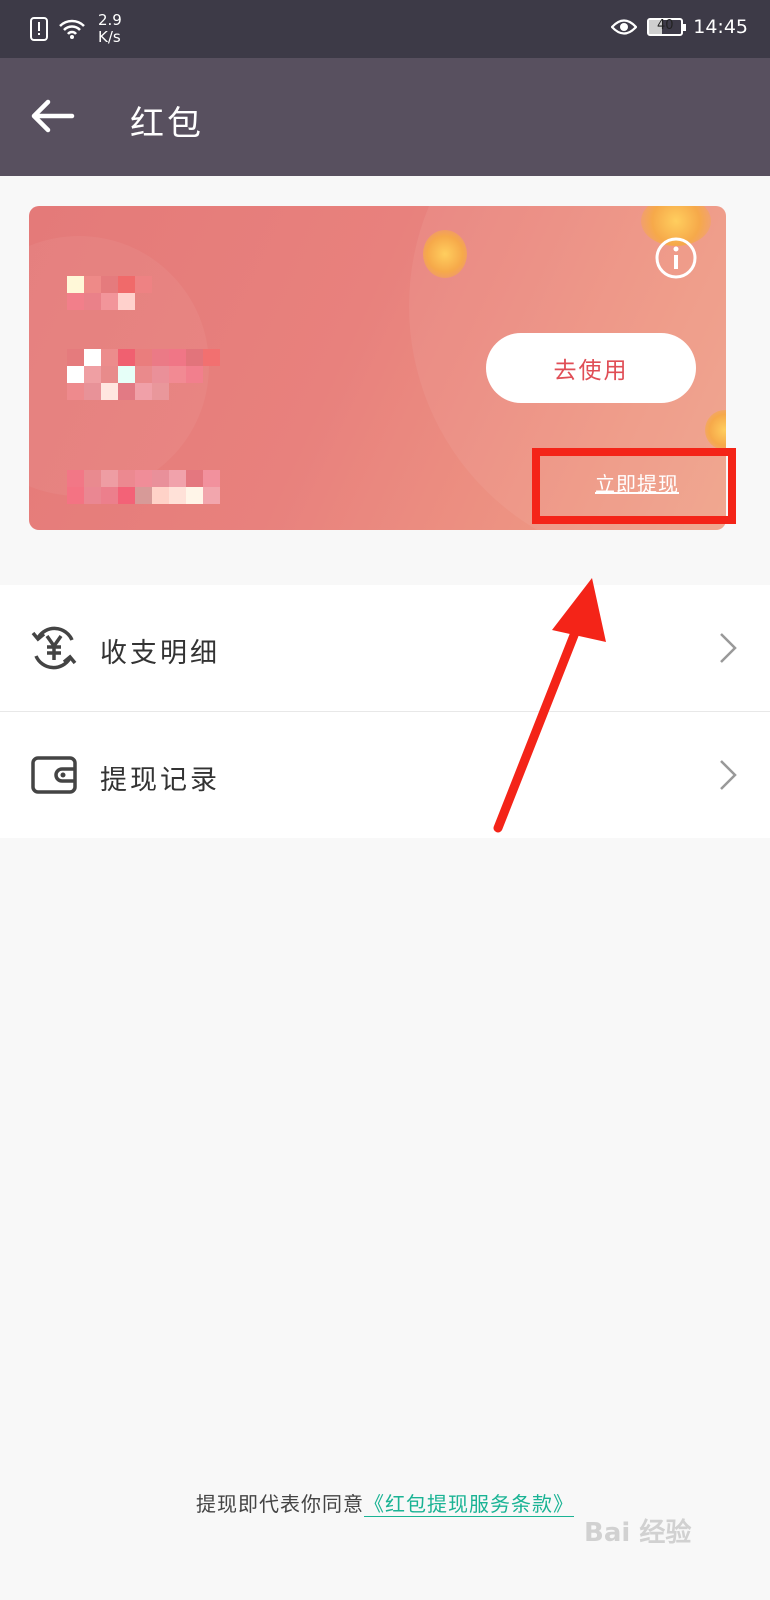  Describe the element at coordinates (685, 27) in the screenshot. I see `battery-nub` at that location.